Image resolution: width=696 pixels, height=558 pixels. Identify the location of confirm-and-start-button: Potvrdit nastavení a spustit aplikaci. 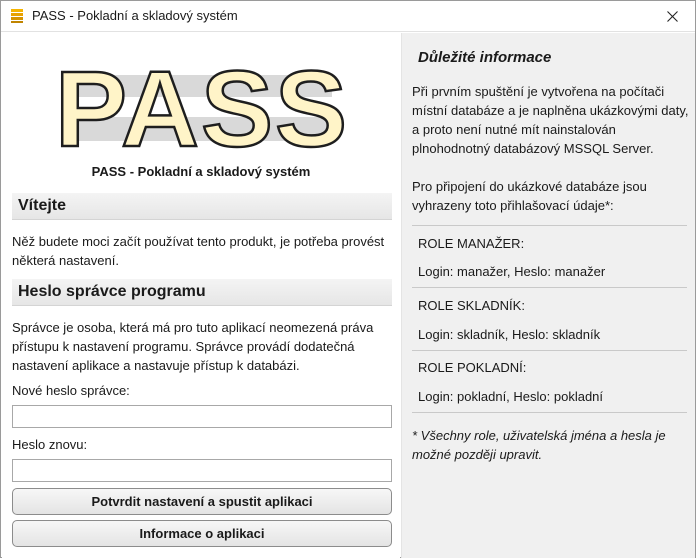
(202, 501).